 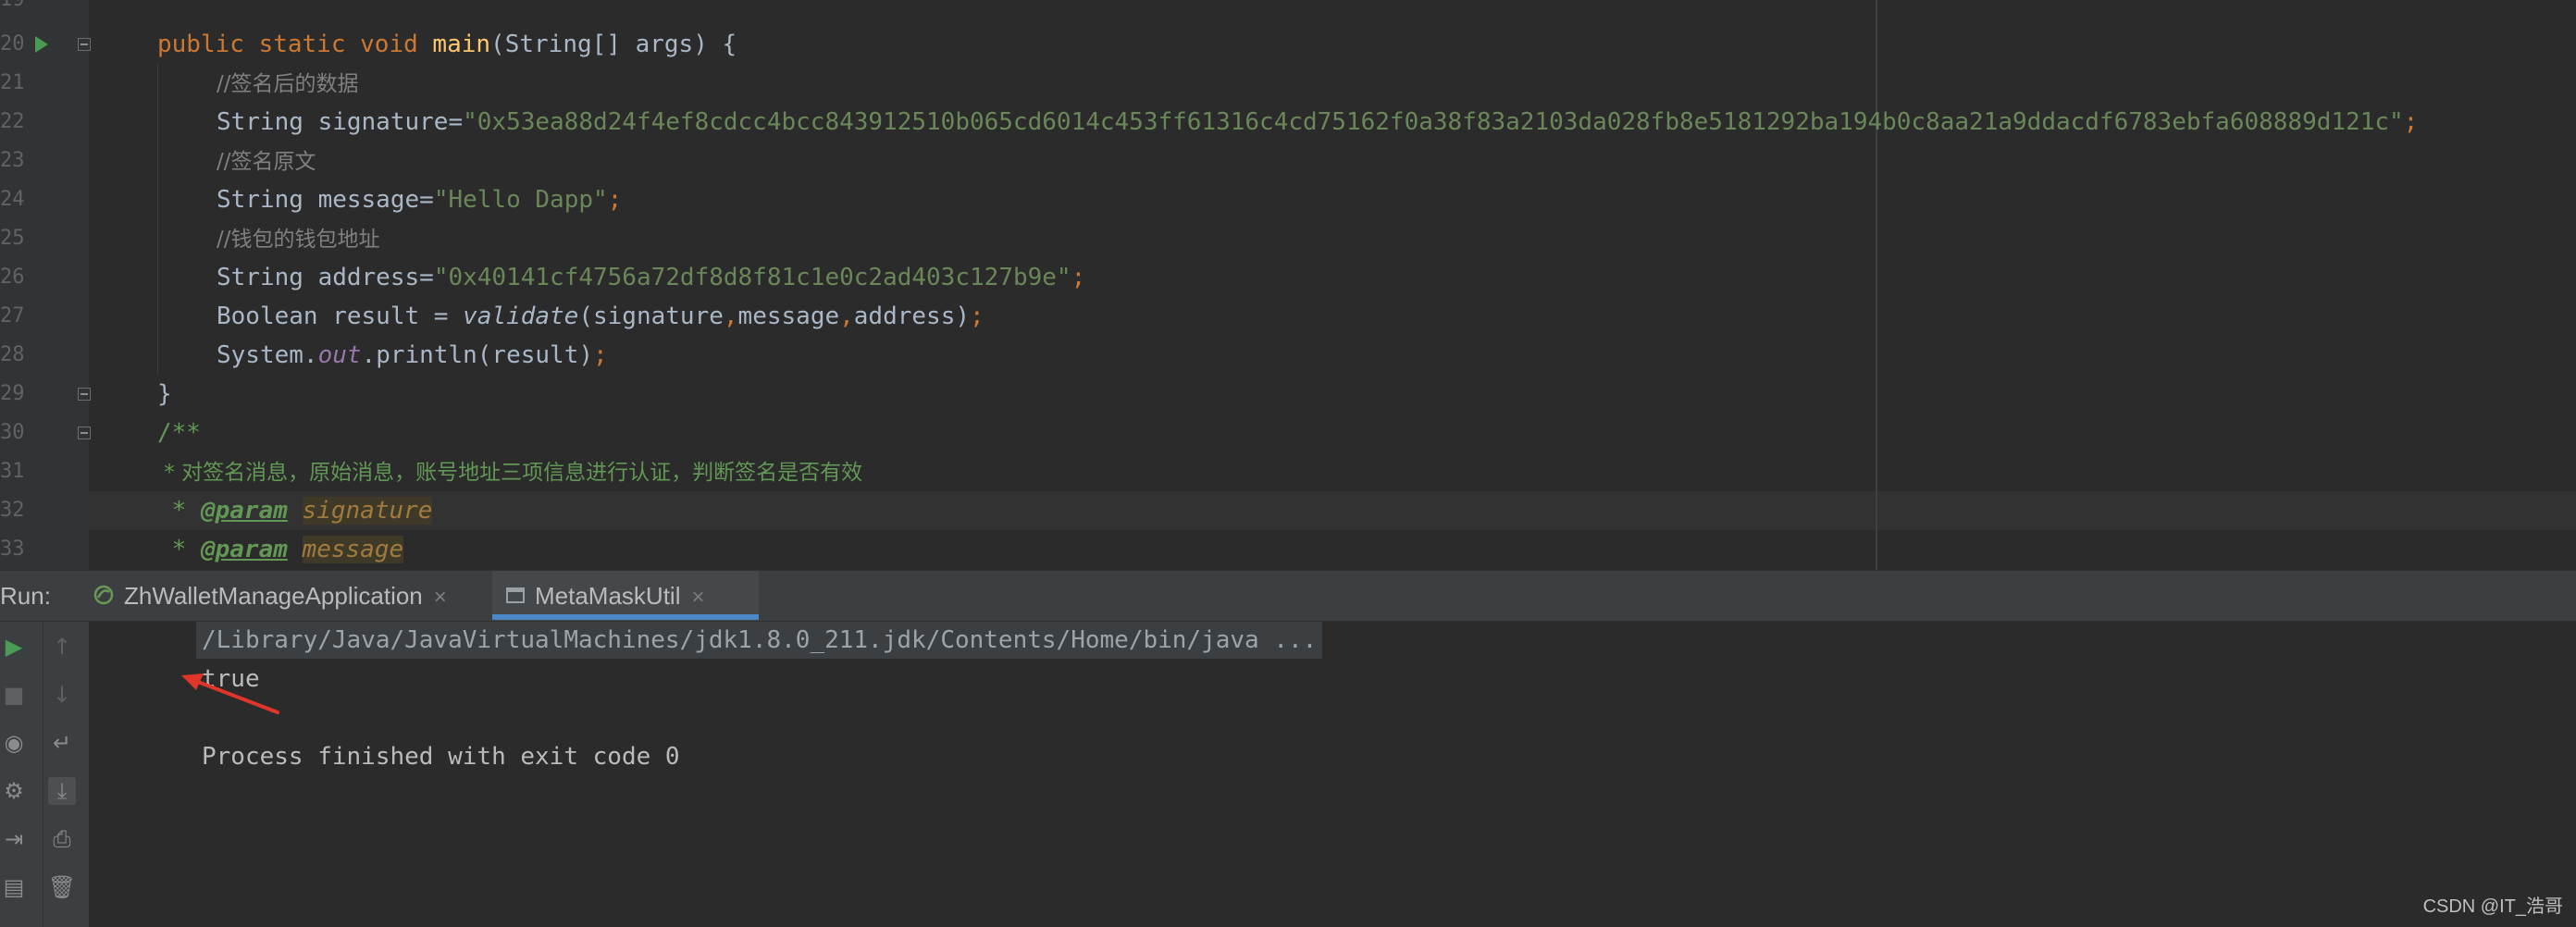 What do you see at coordinates (298, 240) in the screenshot?
I see `code-line-25: //钱包的钱包地址` at bounding box center [298, 240].